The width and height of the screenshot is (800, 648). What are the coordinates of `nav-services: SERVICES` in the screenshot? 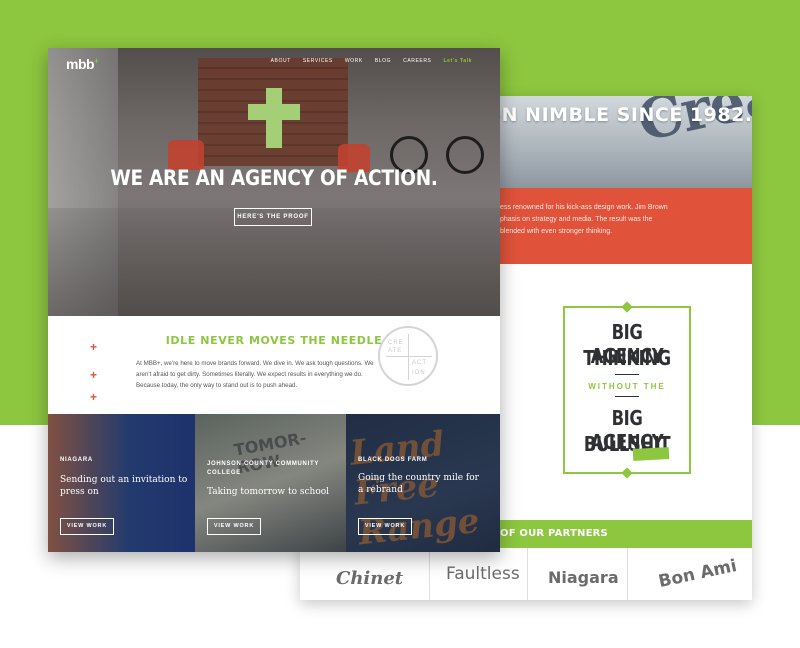 It's located at (318, 61).